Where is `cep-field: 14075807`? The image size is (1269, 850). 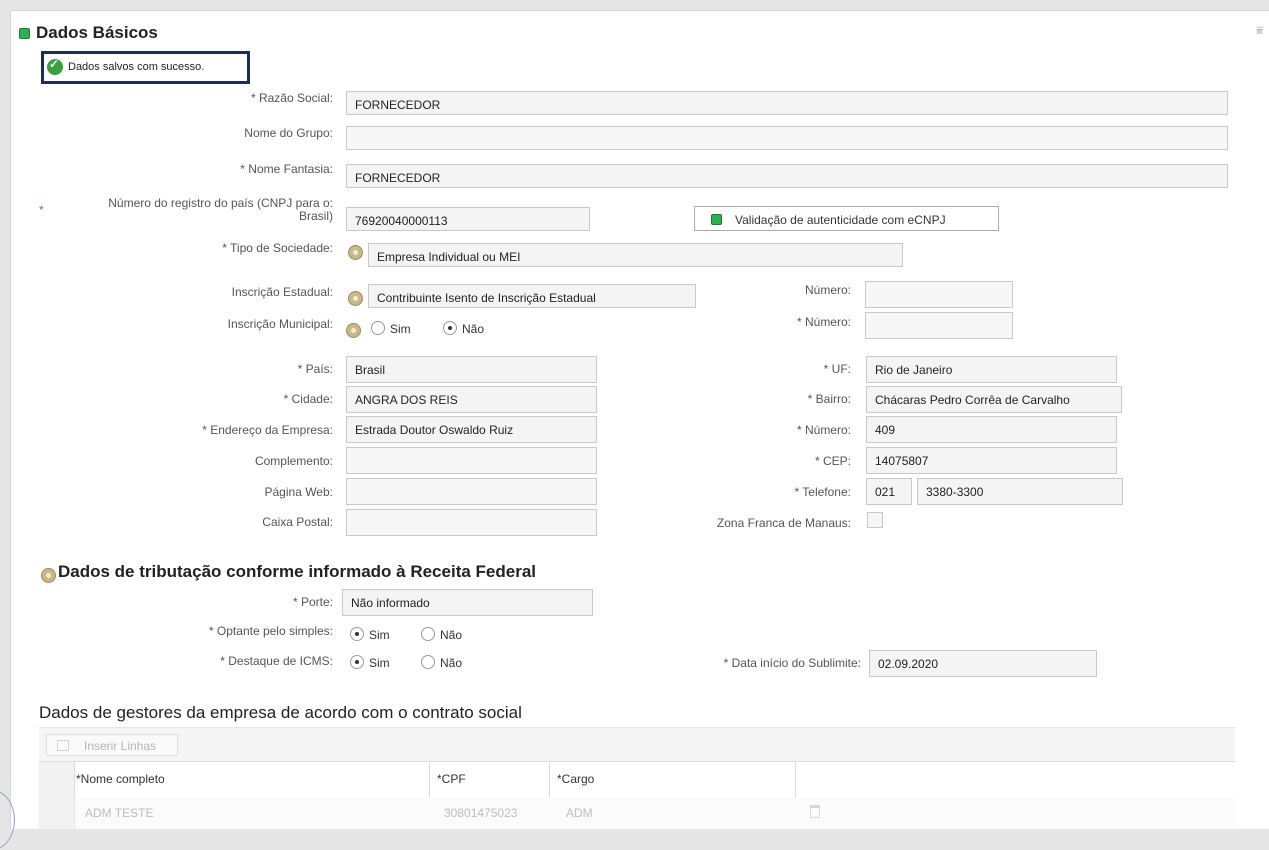
cep-field: 14075807 is located at coordinates (991, 460).